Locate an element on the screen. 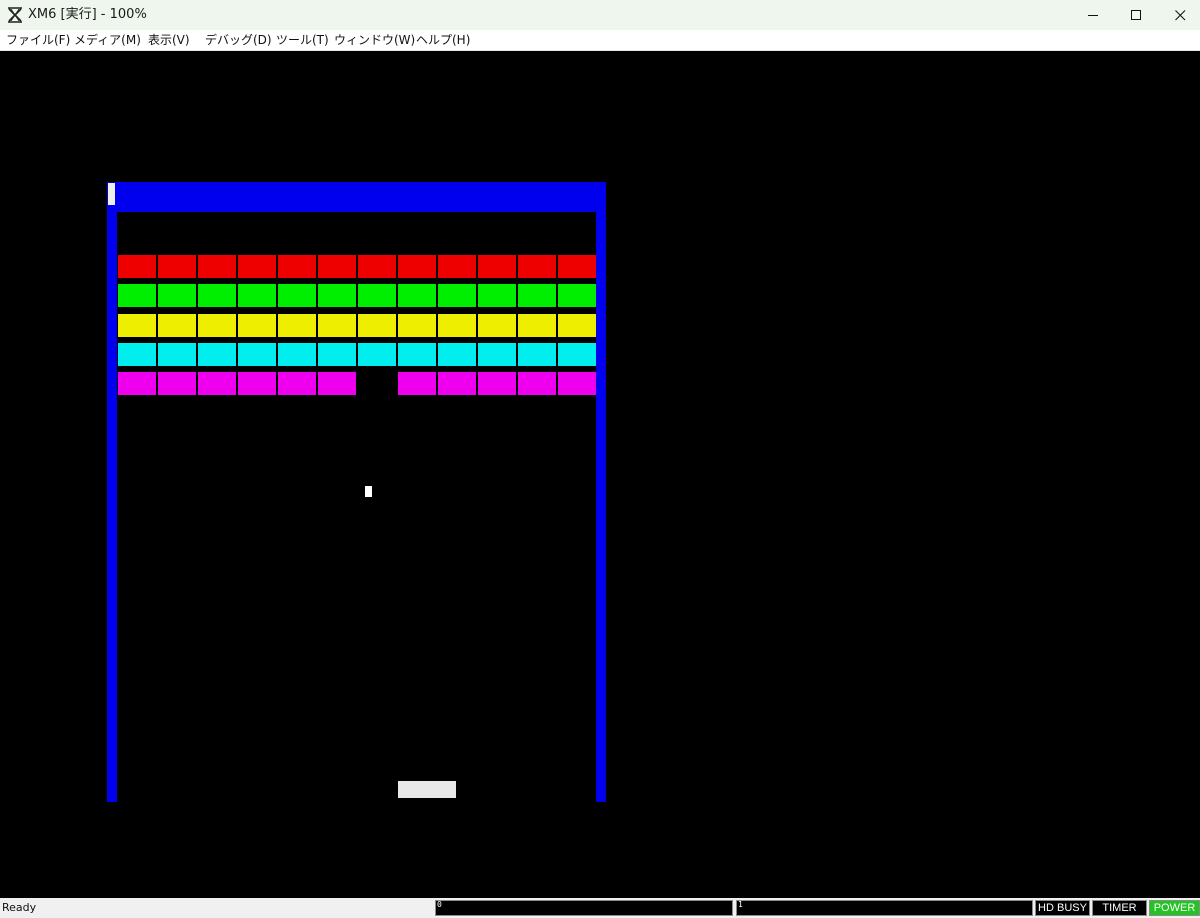  paddle is located at coordinates (427, 789).